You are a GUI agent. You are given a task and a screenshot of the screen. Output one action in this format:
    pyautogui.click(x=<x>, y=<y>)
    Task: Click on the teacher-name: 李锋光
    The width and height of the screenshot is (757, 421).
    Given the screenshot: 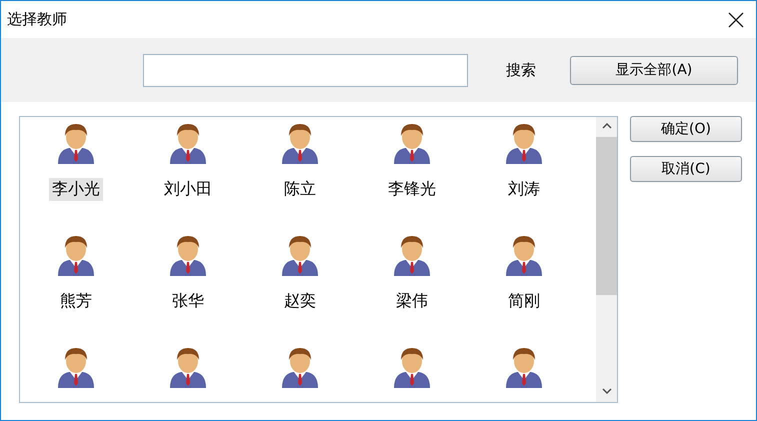 What is the action you would take?
    pyautogui.click(x=412, y=189)
    